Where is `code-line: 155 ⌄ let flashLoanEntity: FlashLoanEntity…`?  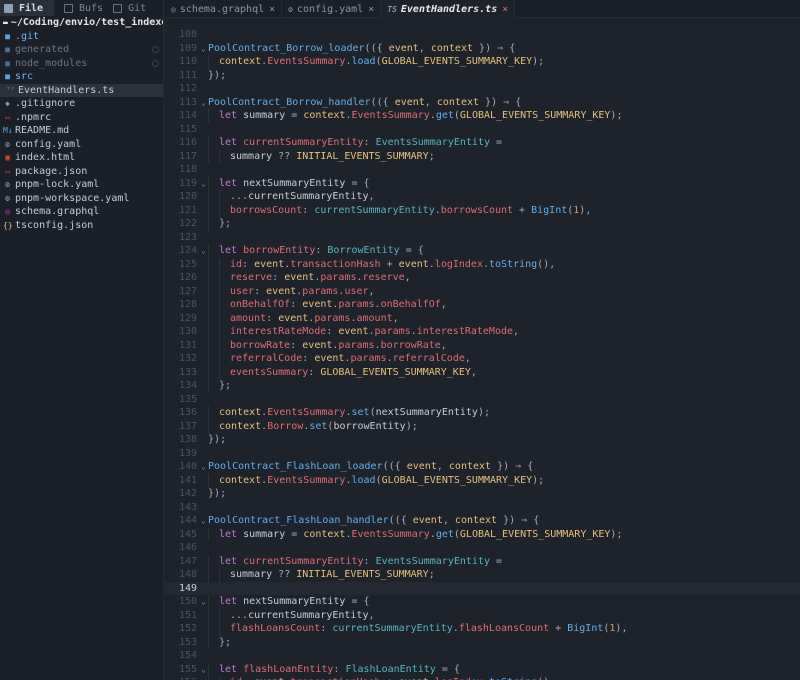 code-line: 155 ⌄ let flashLoanEntity: FlashLoanEntity… is located at coordinates (482, 669).